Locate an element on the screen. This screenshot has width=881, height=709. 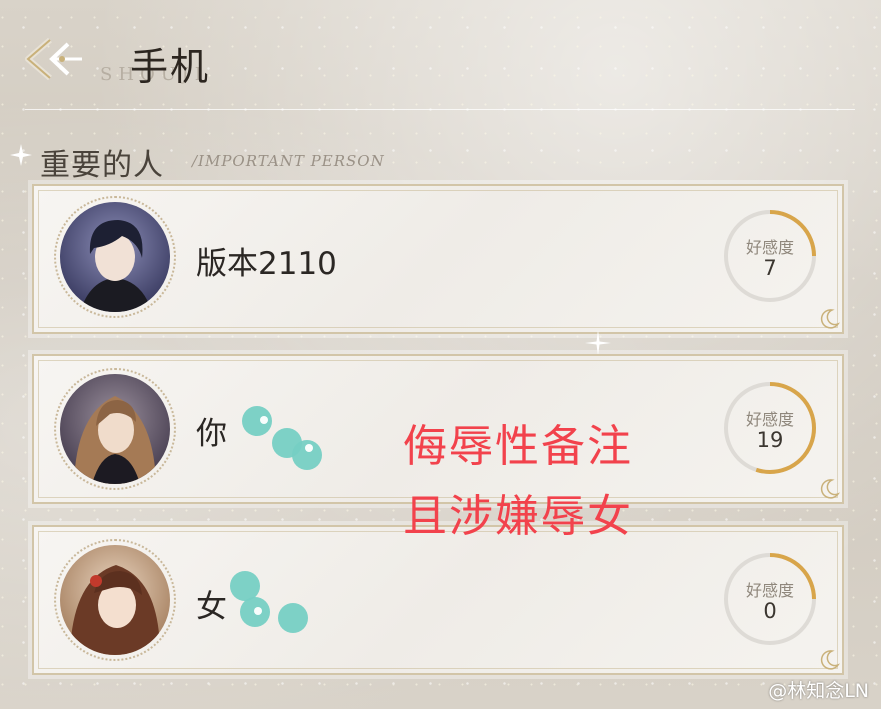
annotation-line: 侮辱性备注 is located at coordinates (518, 446).